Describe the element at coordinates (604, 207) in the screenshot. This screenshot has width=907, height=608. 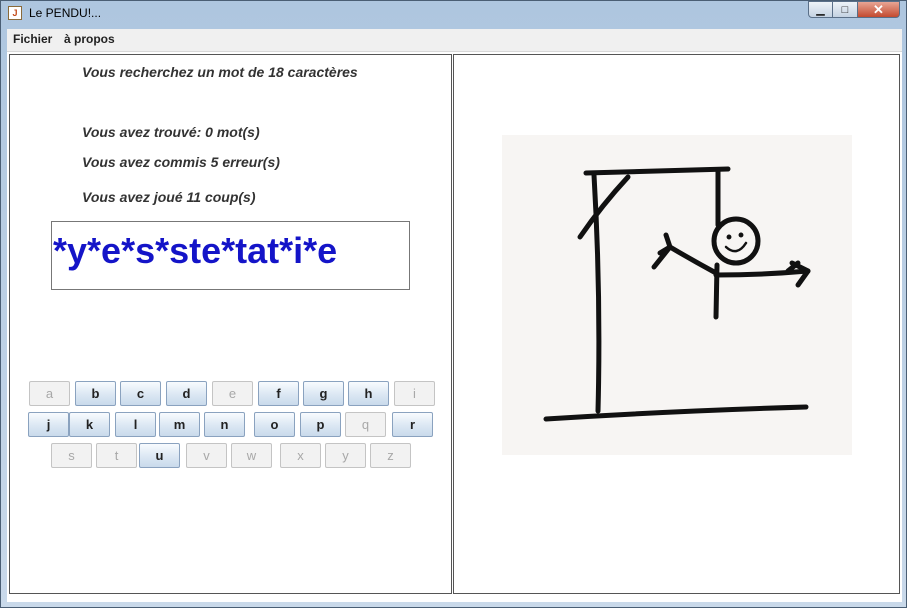
I see `gallows-brace` at that location.